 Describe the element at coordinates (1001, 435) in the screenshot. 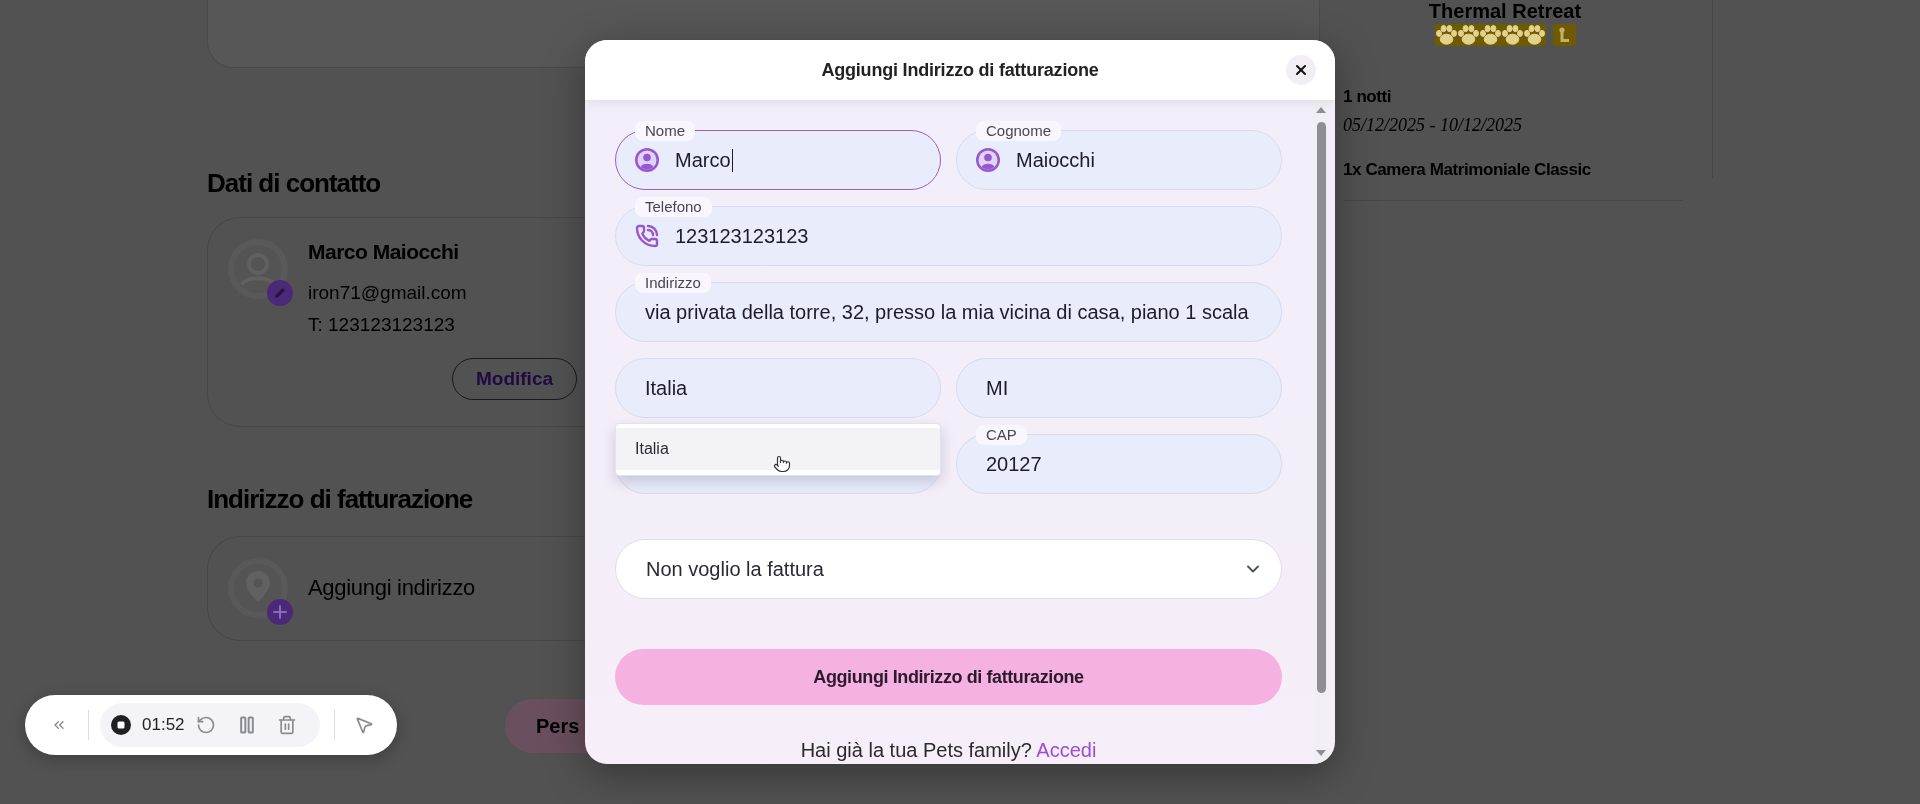

I see `field-label: CAP` at that location.